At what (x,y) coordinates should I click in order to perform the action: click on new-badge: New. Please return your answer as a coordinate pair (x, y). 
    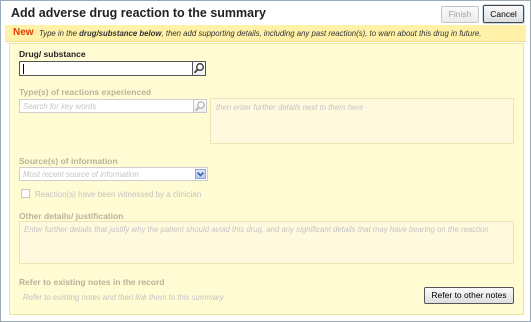
    Looking at the image, I should click on (23, 32).